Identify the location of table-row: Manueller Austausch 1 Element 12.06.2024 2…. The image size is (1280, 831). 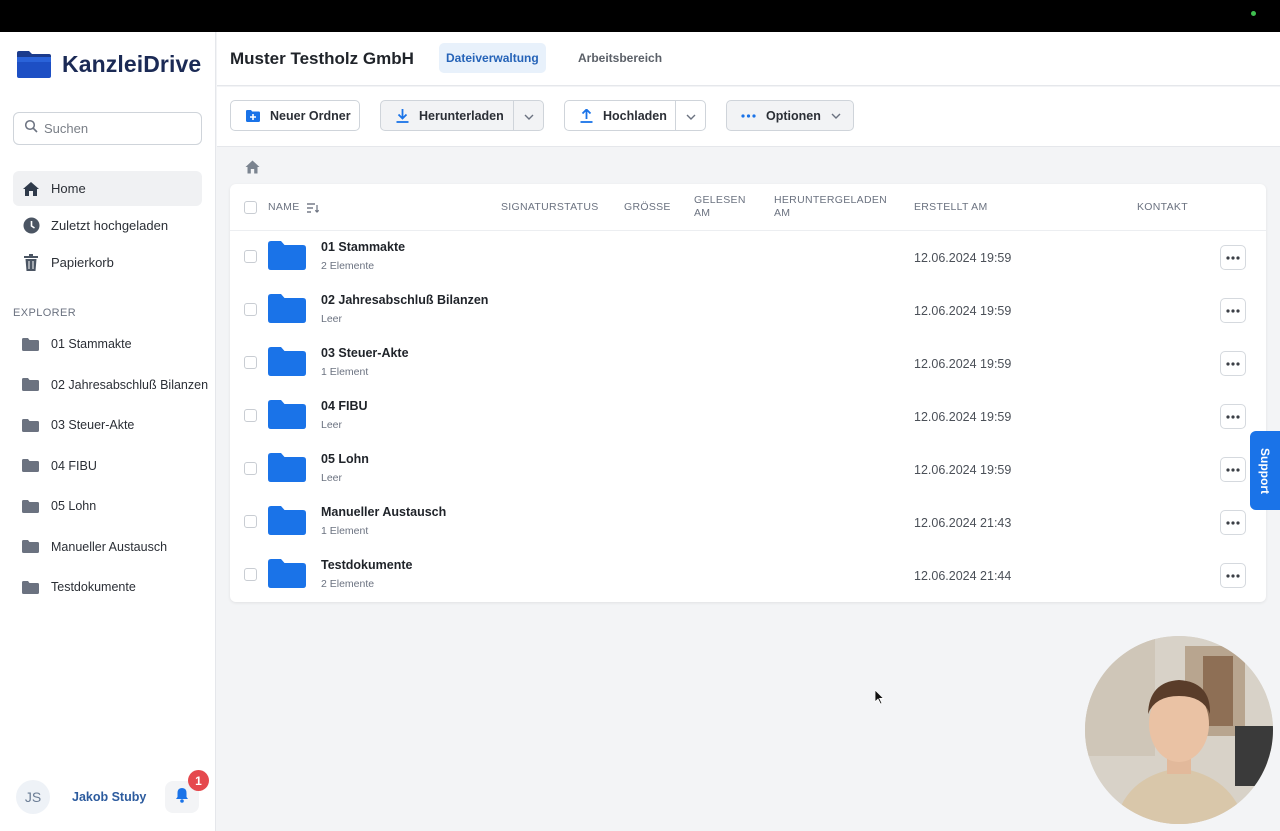
(748, 522).